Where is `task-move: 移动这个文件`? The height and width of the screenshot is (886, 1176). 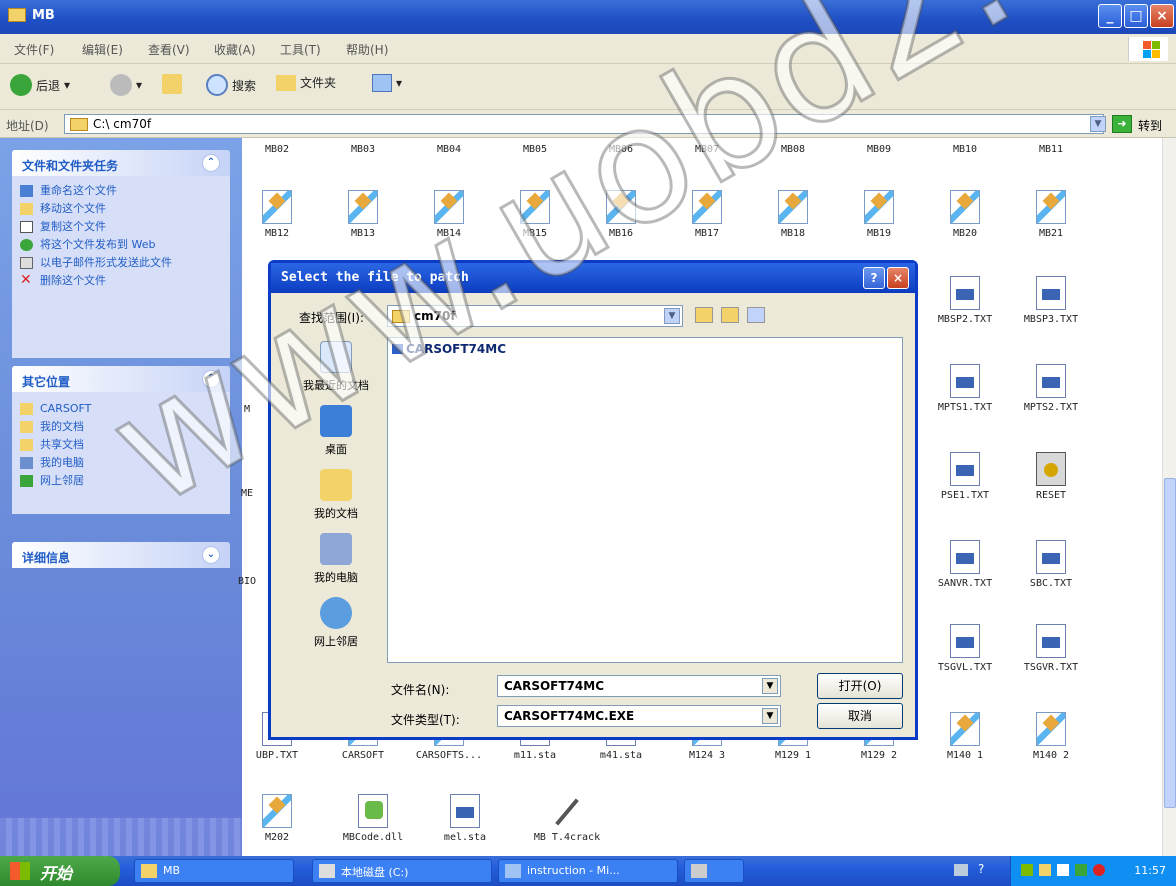
task-move: 移动这个文件 is located at coordinates (121, 209).